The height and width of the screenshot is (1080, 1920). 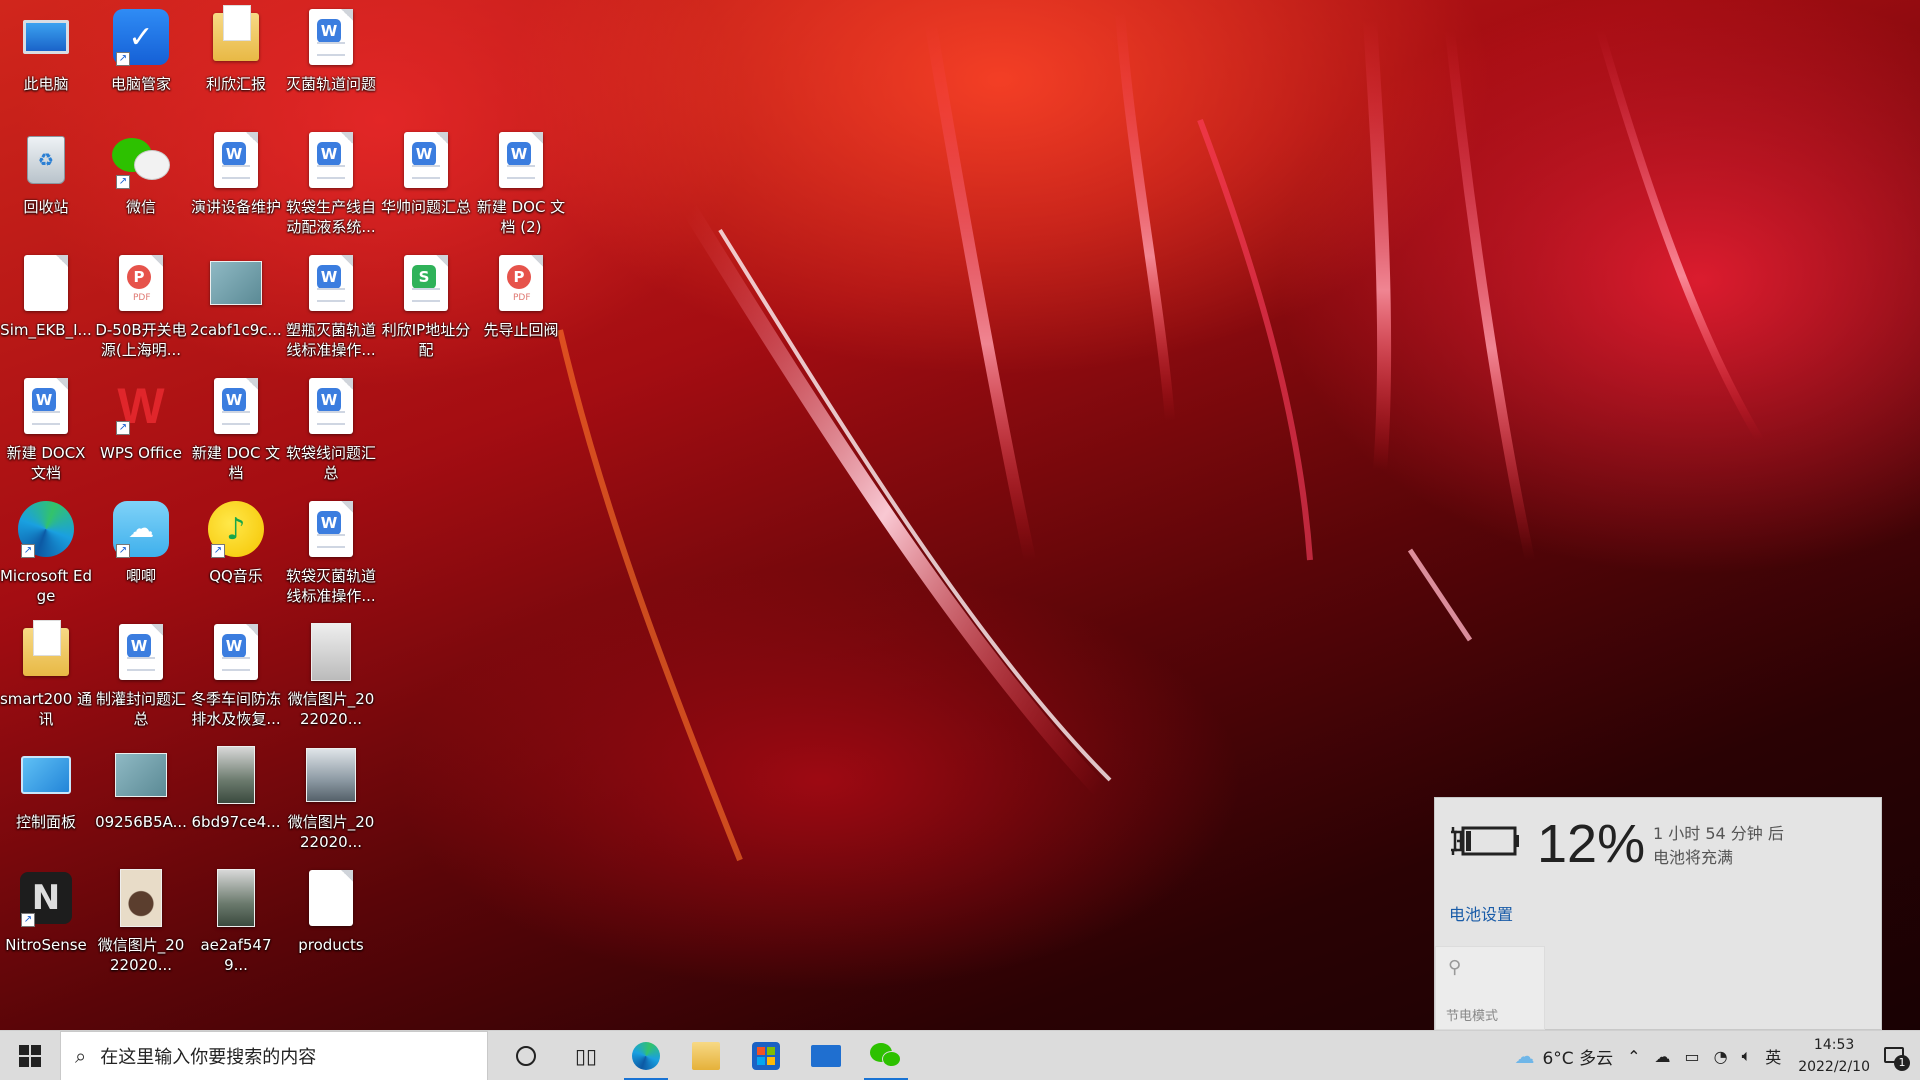 What do you see at coordinates (1691, 1056) in the screenshot?
I see `battery-icon: ▭` at bounding box center [1691, 1056].